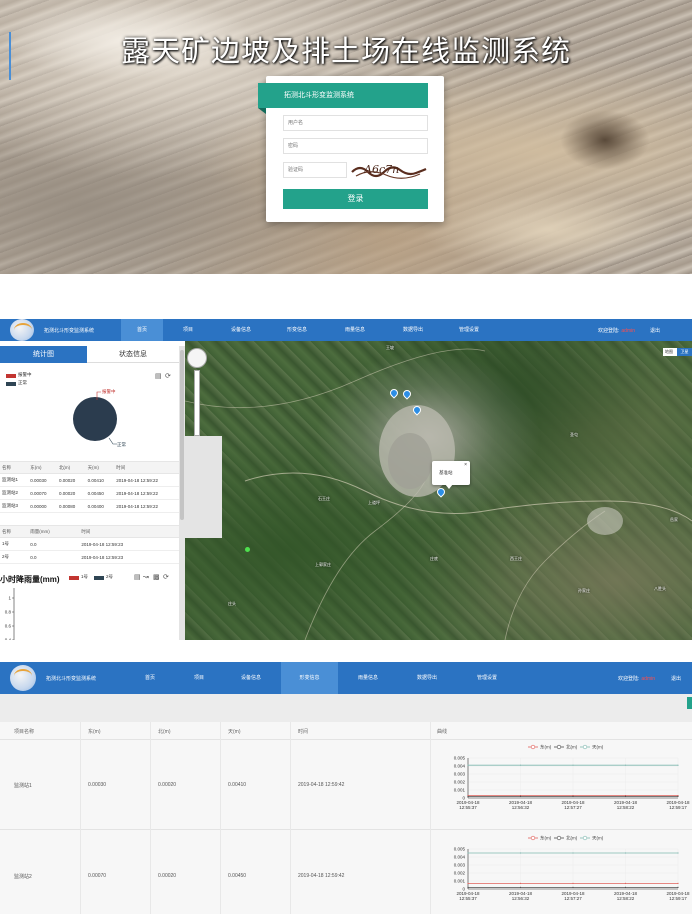 This screenshot has width=692, height=914. I want to click on save-image-icon: ▤, so click(158, 377).